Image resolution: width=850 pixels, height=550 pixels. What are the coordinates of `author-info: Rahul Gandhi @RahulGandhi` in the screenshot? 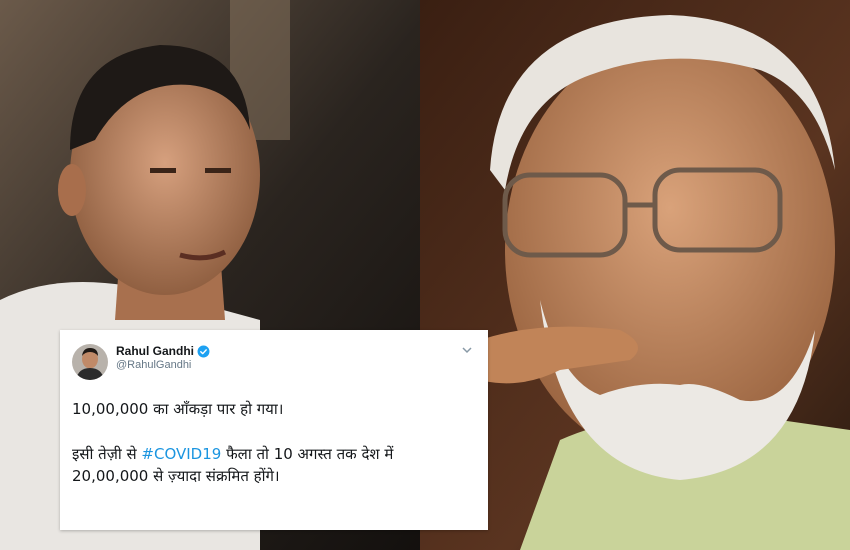 It's located at (163, 358).